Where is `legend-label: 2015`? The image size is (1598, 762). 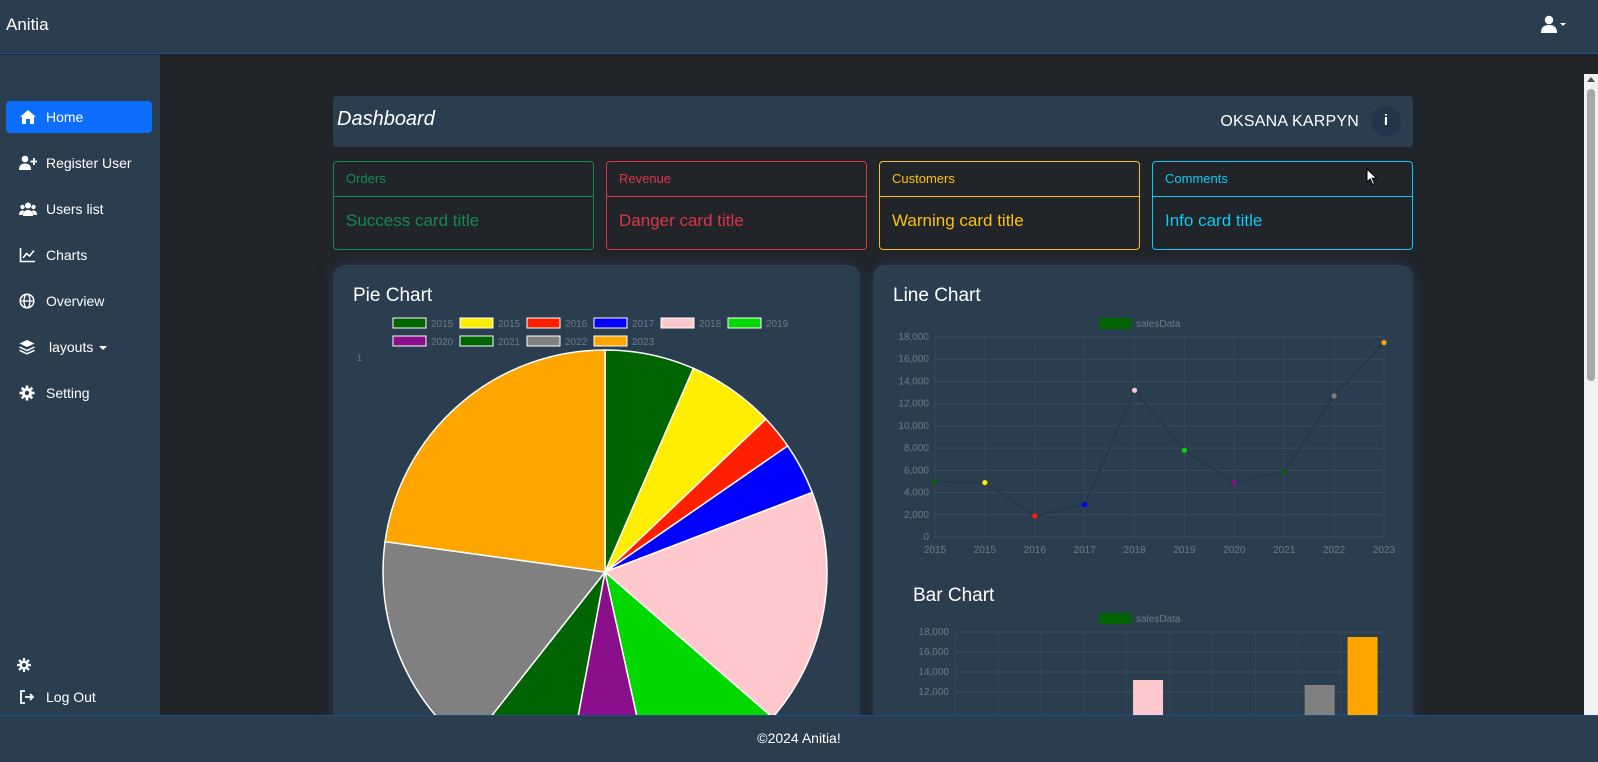
legend-label: 2015 is located at coordinates (442, 324).